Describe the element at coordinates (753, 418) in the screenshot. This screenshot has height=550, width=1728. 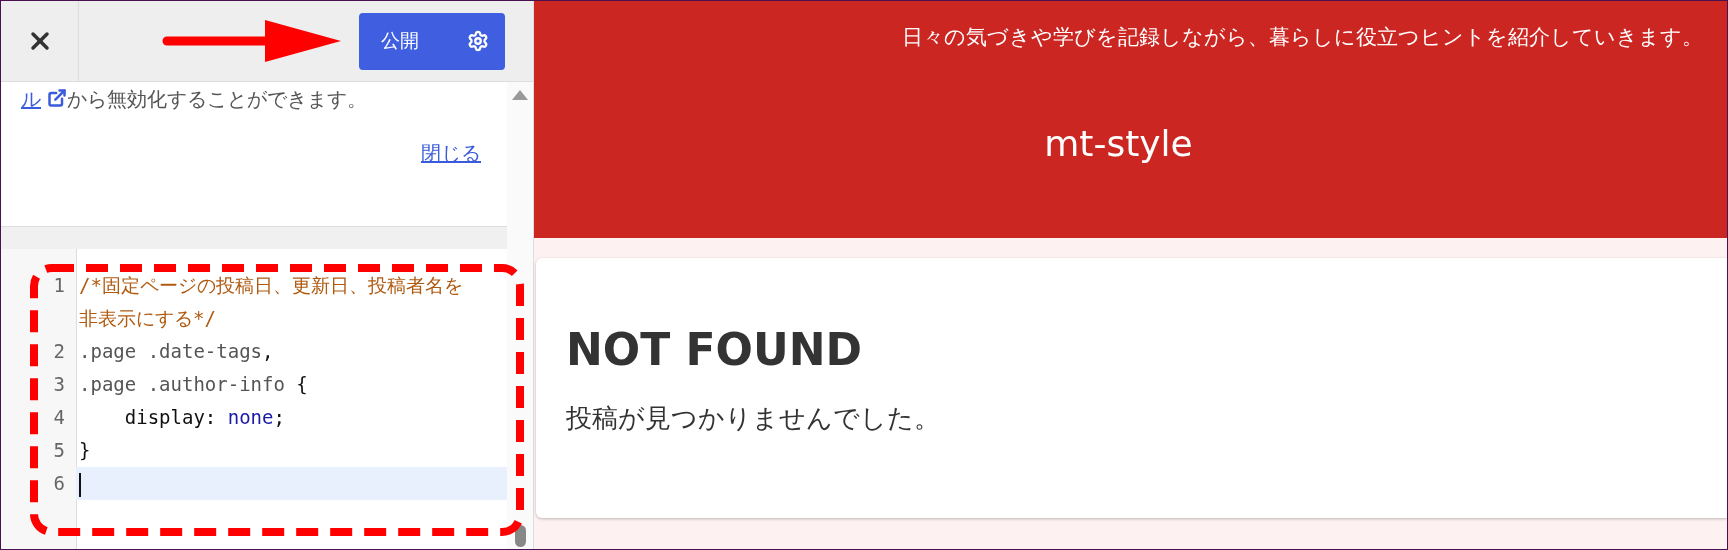
I see `not-found-message: 投稿が見つかりませんでした。` at that location.